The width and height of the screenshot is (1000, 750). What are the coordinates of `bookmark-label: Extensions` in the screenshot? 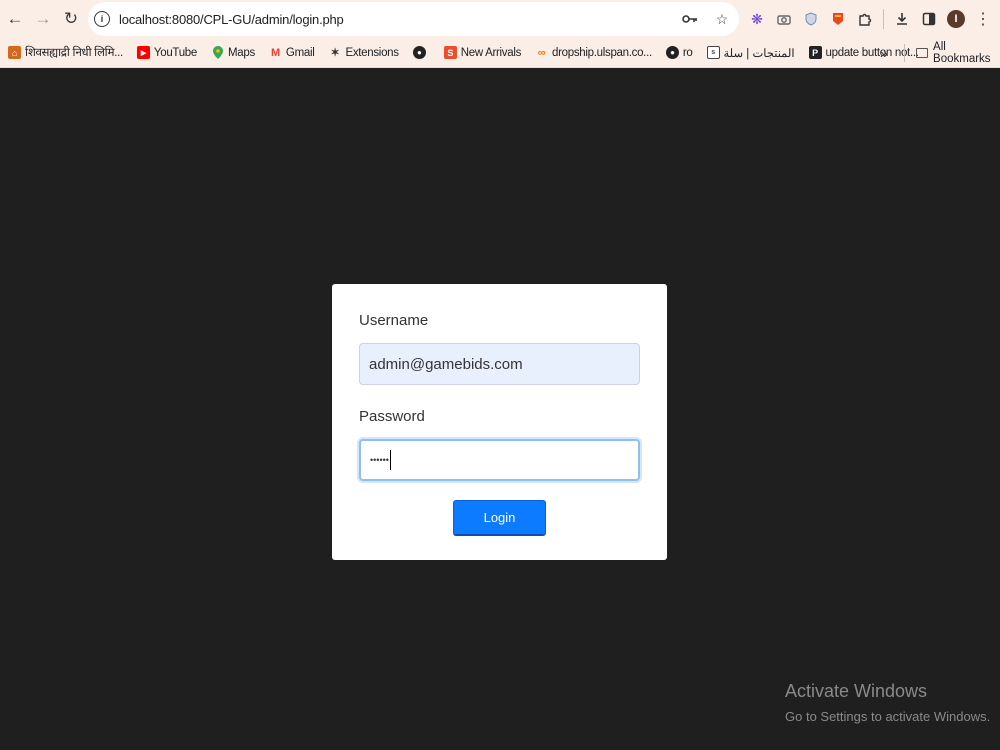 It's located at (372, 52).